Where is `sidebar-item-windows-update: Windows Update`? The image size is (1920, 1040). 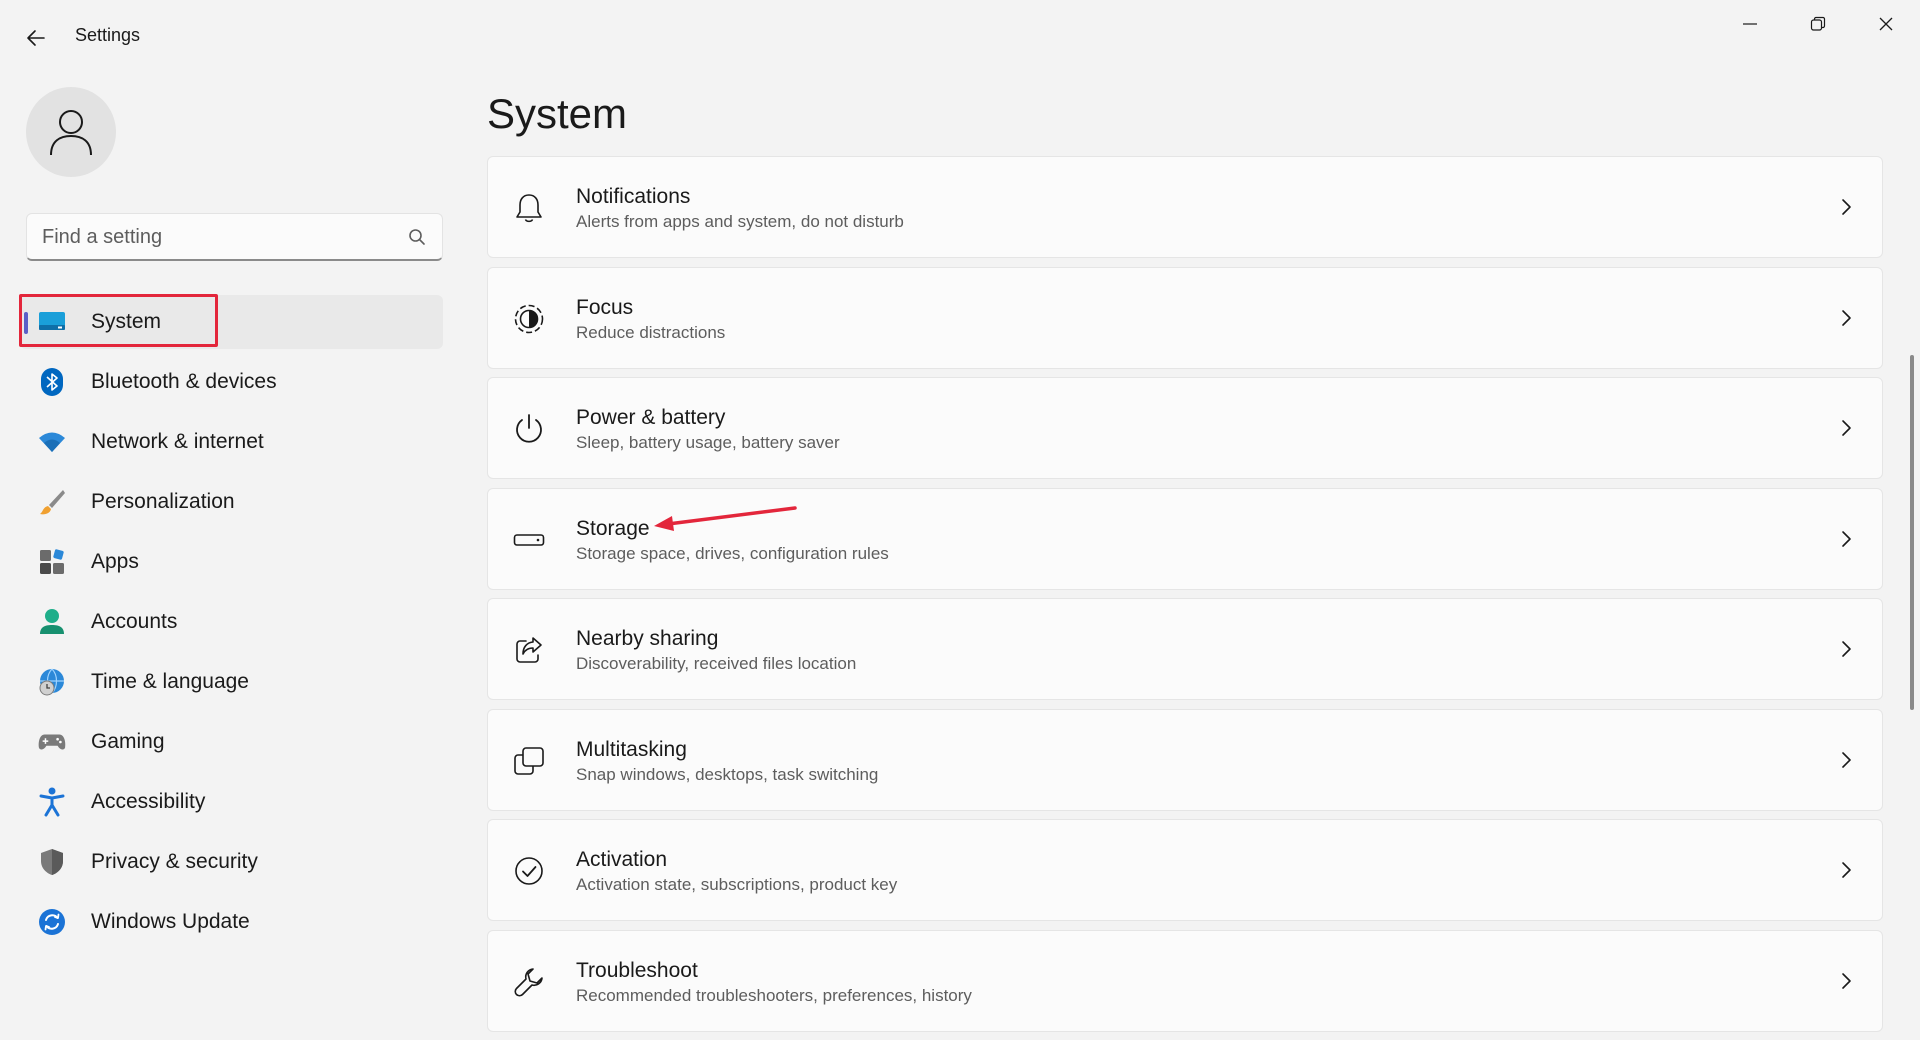 sidebar-item-windows-update: Windows Update is located at coordinates (231, 922).